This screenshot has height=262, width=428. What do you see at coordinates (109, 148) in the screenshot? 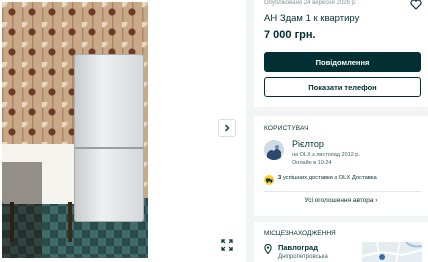
I see `photo-fridge-door-line` at bounding box center [109, 148].